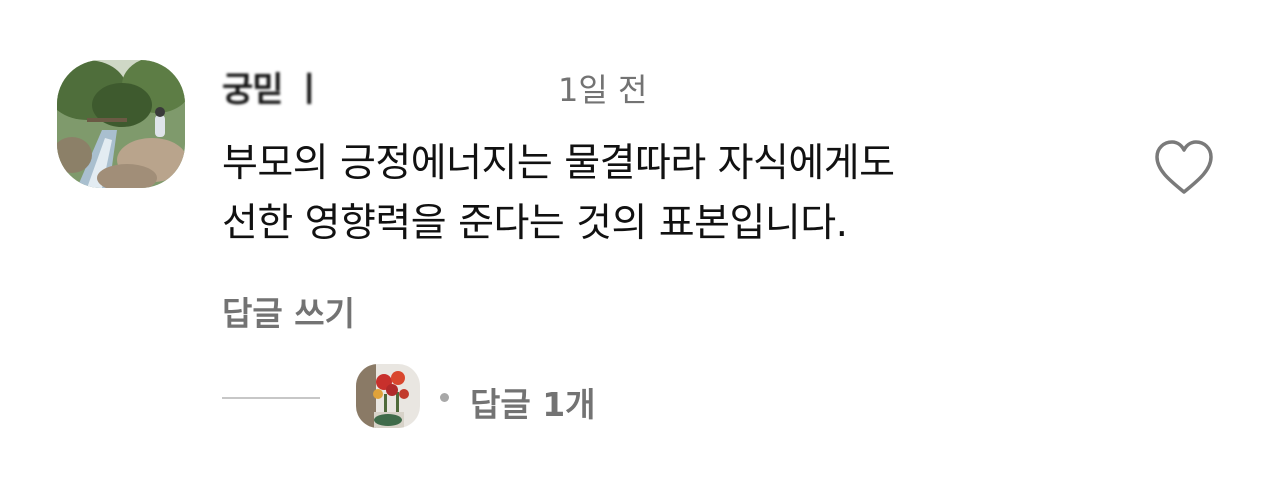  What do you see at coordinates (271, 398) in the screenshot?
I see `replies-divider` at bounding box center [271, 398].